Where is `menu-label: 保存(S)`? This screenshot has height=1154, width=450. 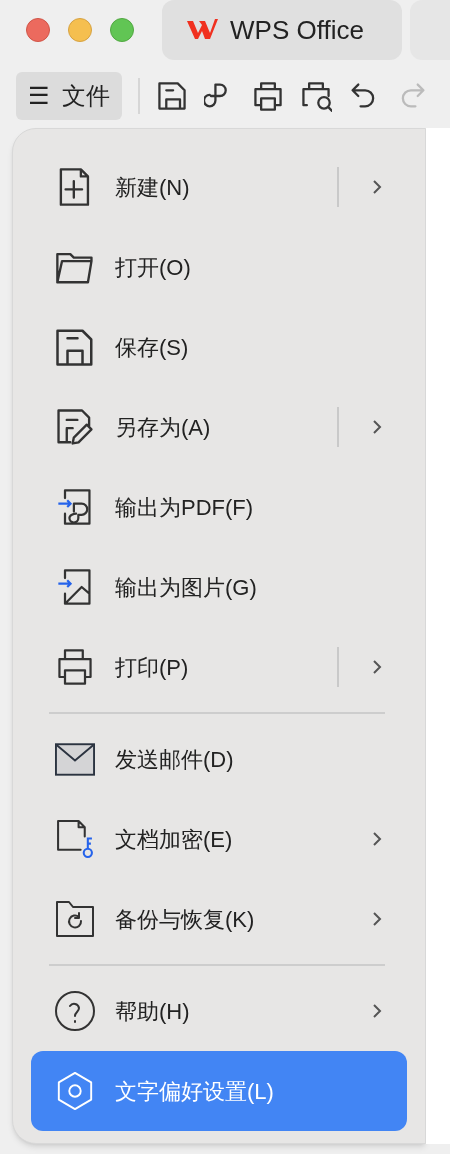
menu-label: 保存(S) is located at coordinates (152, 347).